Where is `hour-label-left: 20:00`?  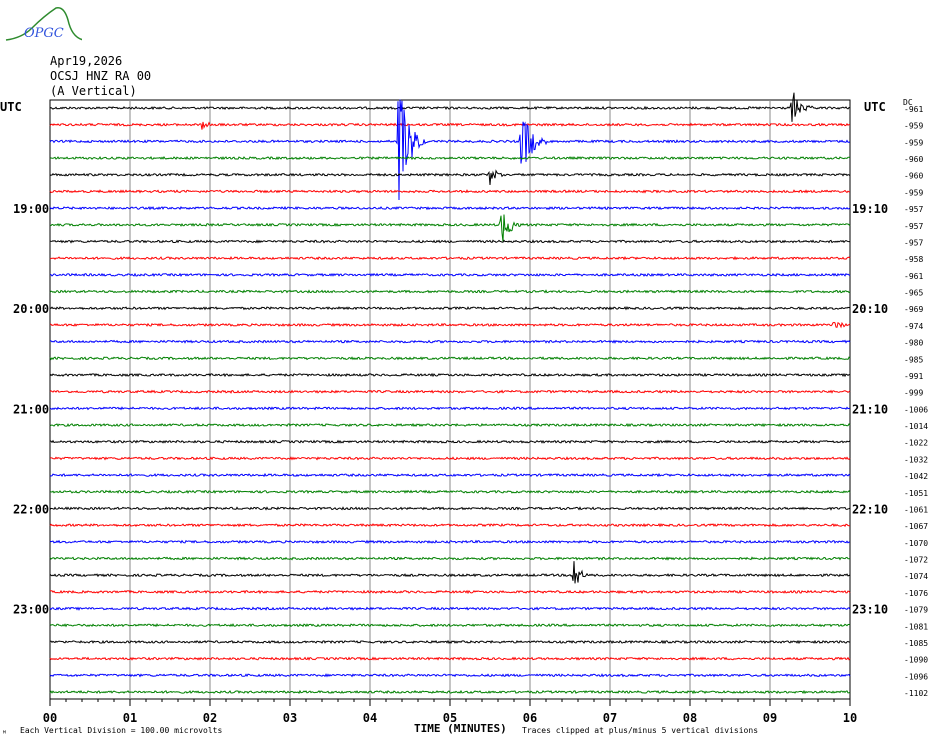 hour-label-left: 20:00 is located at coordinates (31, 309).